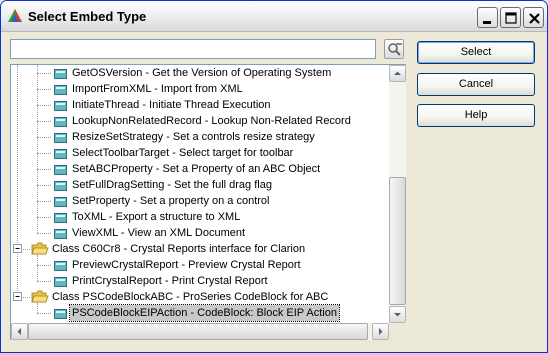 This screenshot has width=548, height=353. I want to click on minimize-icon, so click(487, 22).